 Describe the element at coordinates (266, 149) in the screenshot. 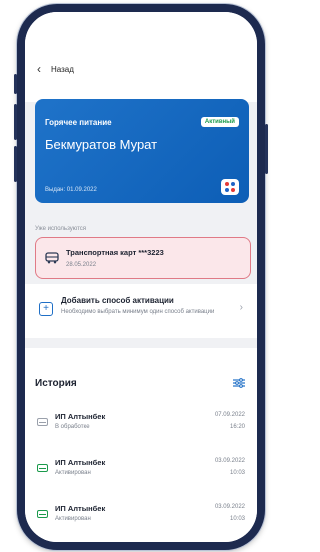

I see `power-button` at that location.